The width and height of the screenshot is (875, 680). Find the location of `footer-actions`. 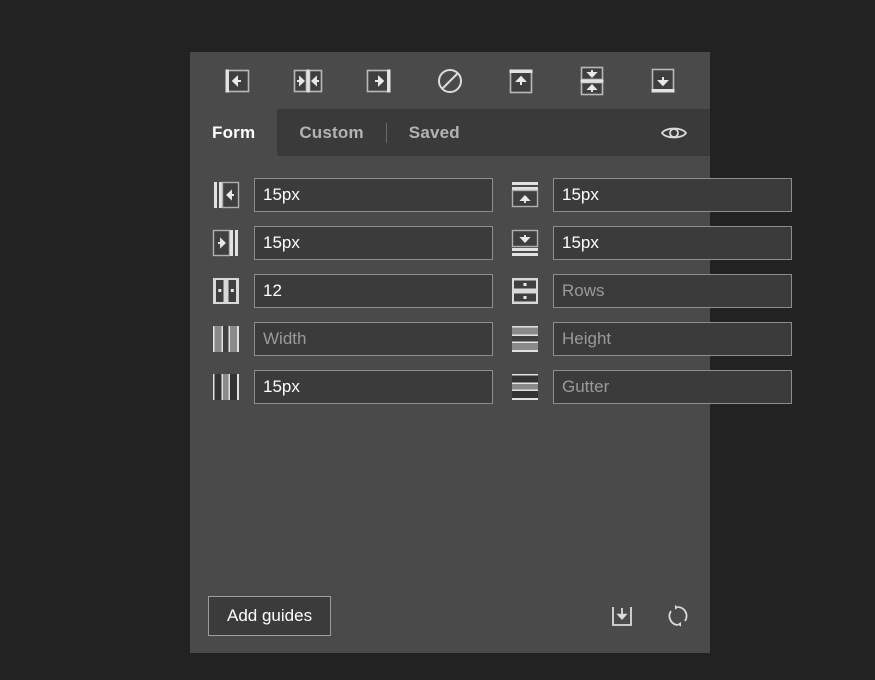

footer-actions is located at coordinates (650, 616).